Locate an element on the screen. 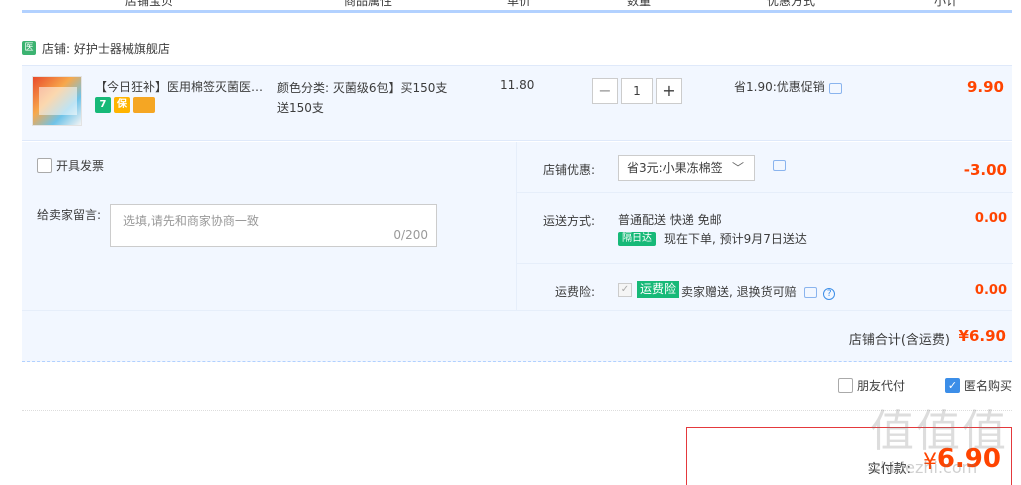 This screenshot has width=1021, height=485. checkout-options: 朋友代付 ✓ 匿名购买 is located at coordinates (905, 385).